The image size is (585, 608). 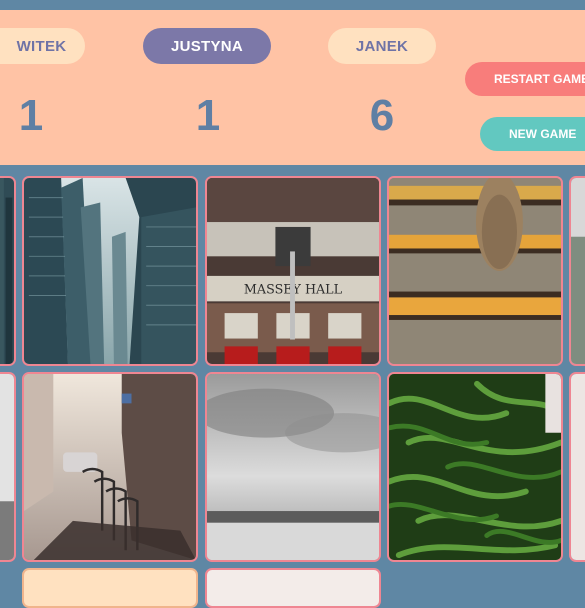 I want to click on player-tab-justyna: JUSTYNA, so click(x=207, y=46).